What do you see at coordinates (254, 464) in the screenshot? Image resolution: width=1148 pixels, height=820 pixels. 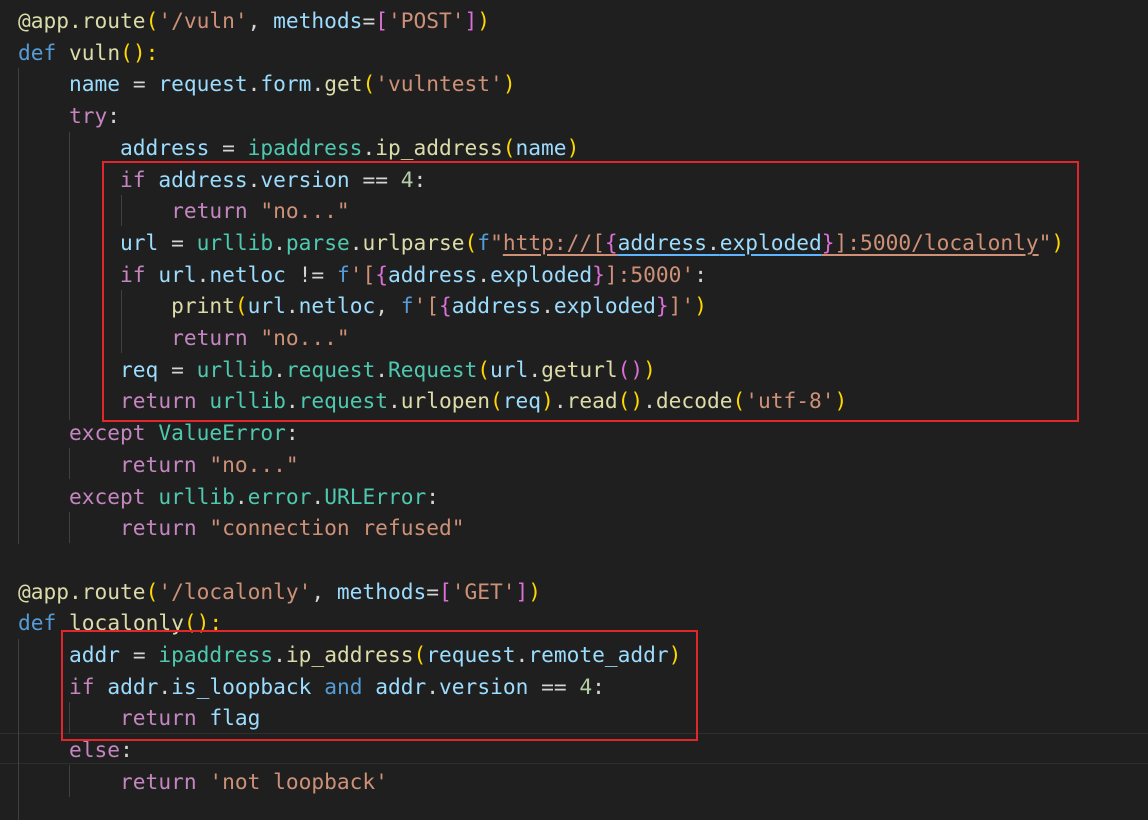 I see `code-token: "no..."` at bounding box center [254, 464].